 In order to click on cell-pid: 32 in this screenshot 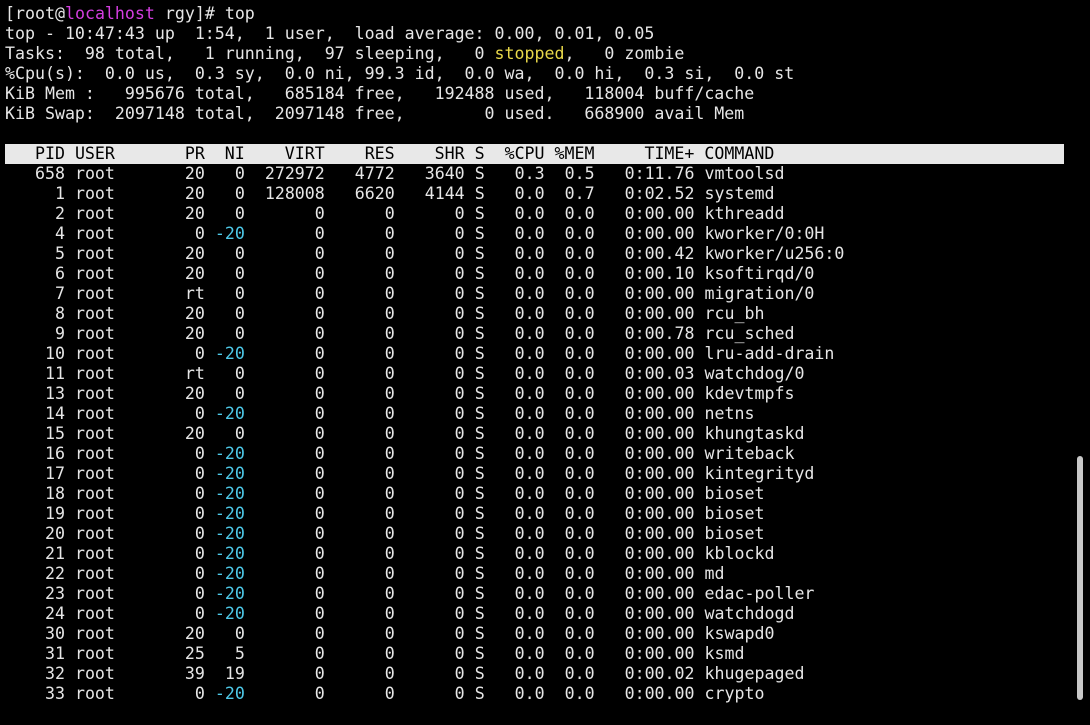, I will do `click(35, 673)`.